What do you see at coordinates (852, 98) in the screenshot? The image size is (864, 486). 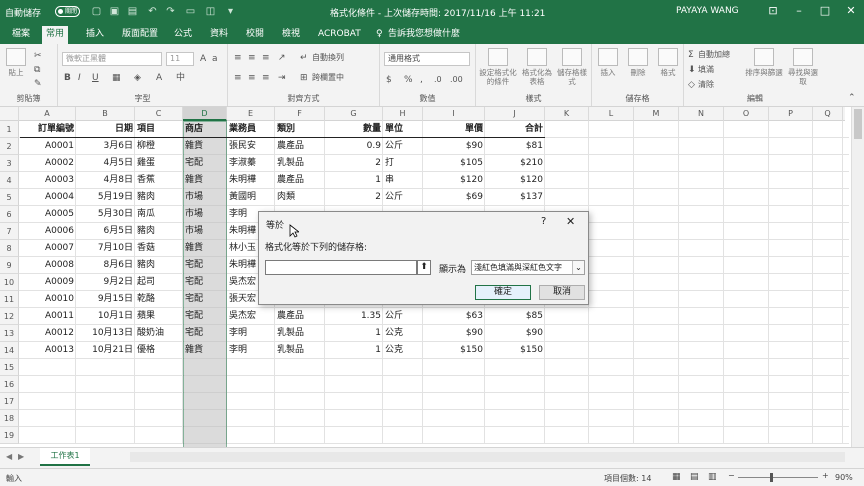 I see `collapse-ribbon-icon: ⌃` at bounding box center [852, 98].